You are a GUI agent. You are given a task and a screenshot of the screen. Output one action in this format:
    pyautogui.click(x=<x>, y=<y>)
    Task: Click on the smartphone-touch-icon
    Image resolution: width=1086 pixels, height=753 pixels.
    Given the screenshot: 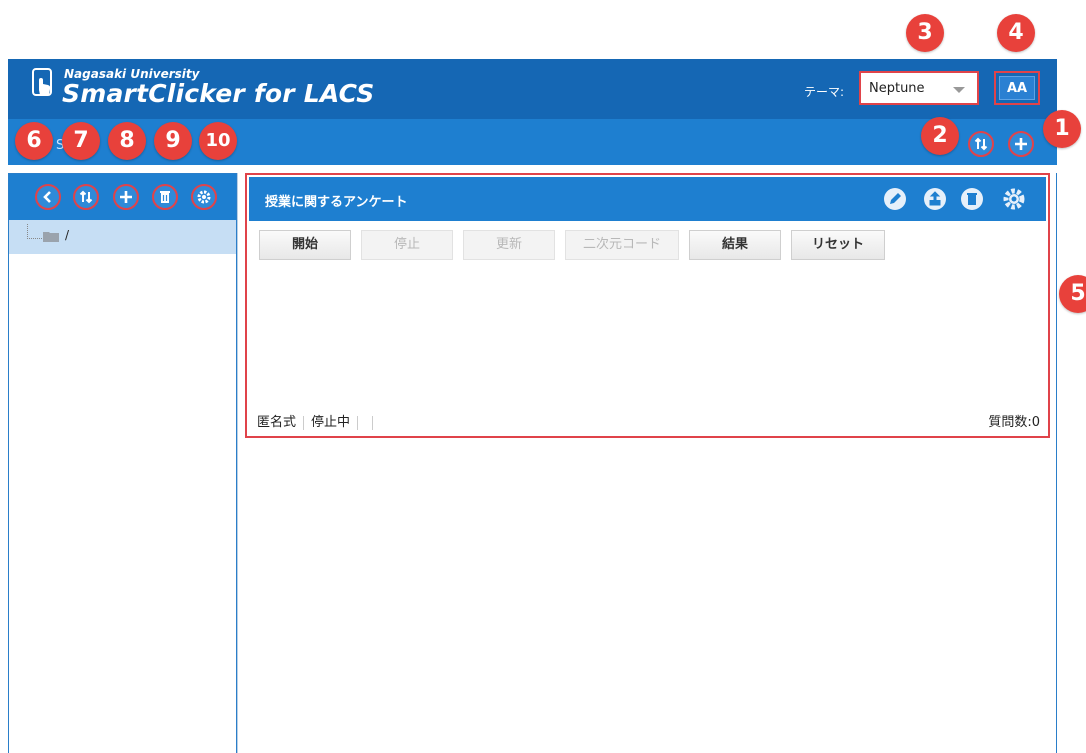 What is the action you would take?
    pyautogui.click(x=42, y=82)
    